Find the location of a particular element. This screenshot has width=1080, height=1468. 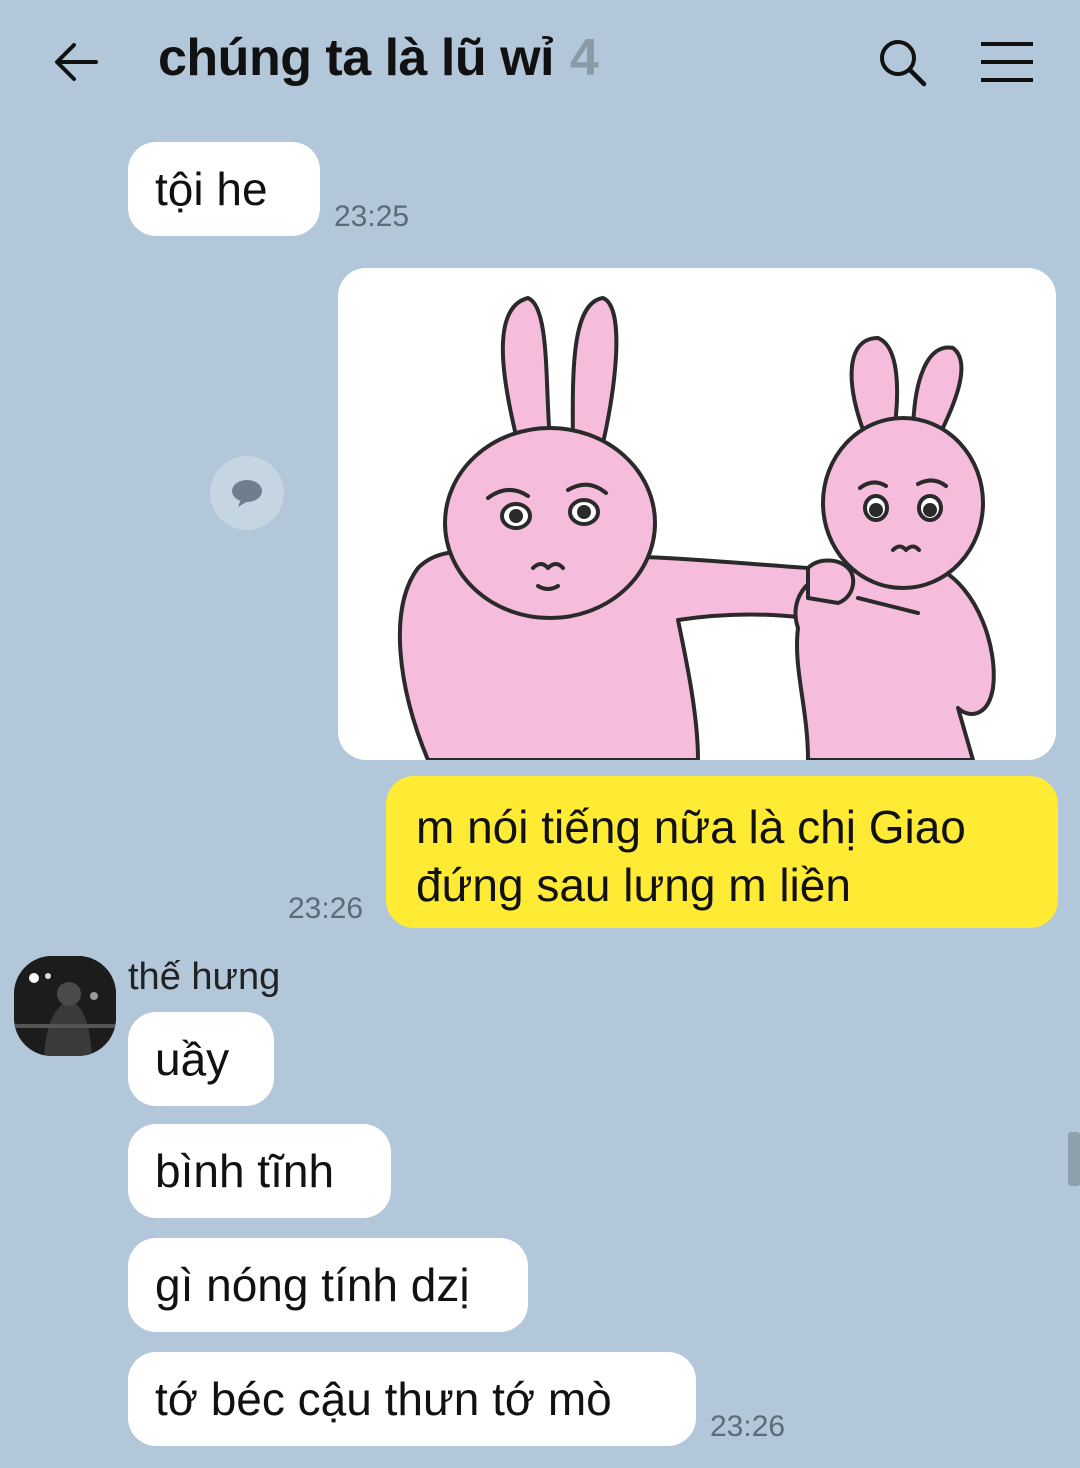

share-button is located at coordinates (247, 493).